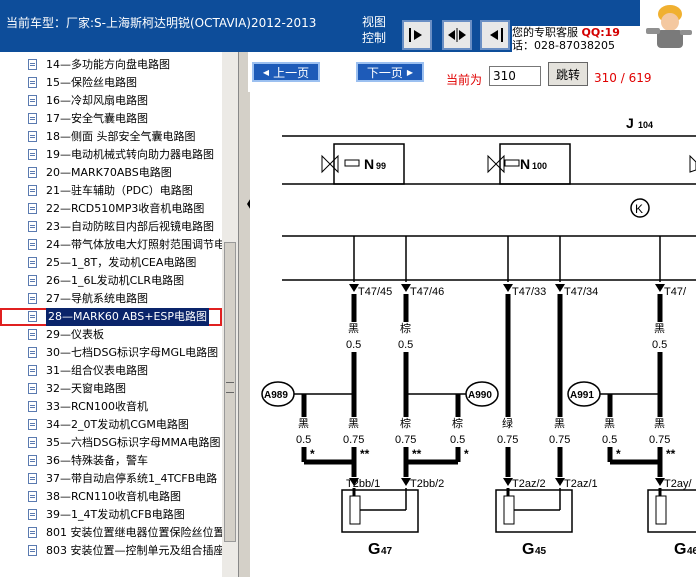 Image resolution: width=696 pixels, height=577 pixels. Describe the element at coordinates (111, 83) in the screenshot. I see `sidebar-item: 15—保险丝电路图` at that location.